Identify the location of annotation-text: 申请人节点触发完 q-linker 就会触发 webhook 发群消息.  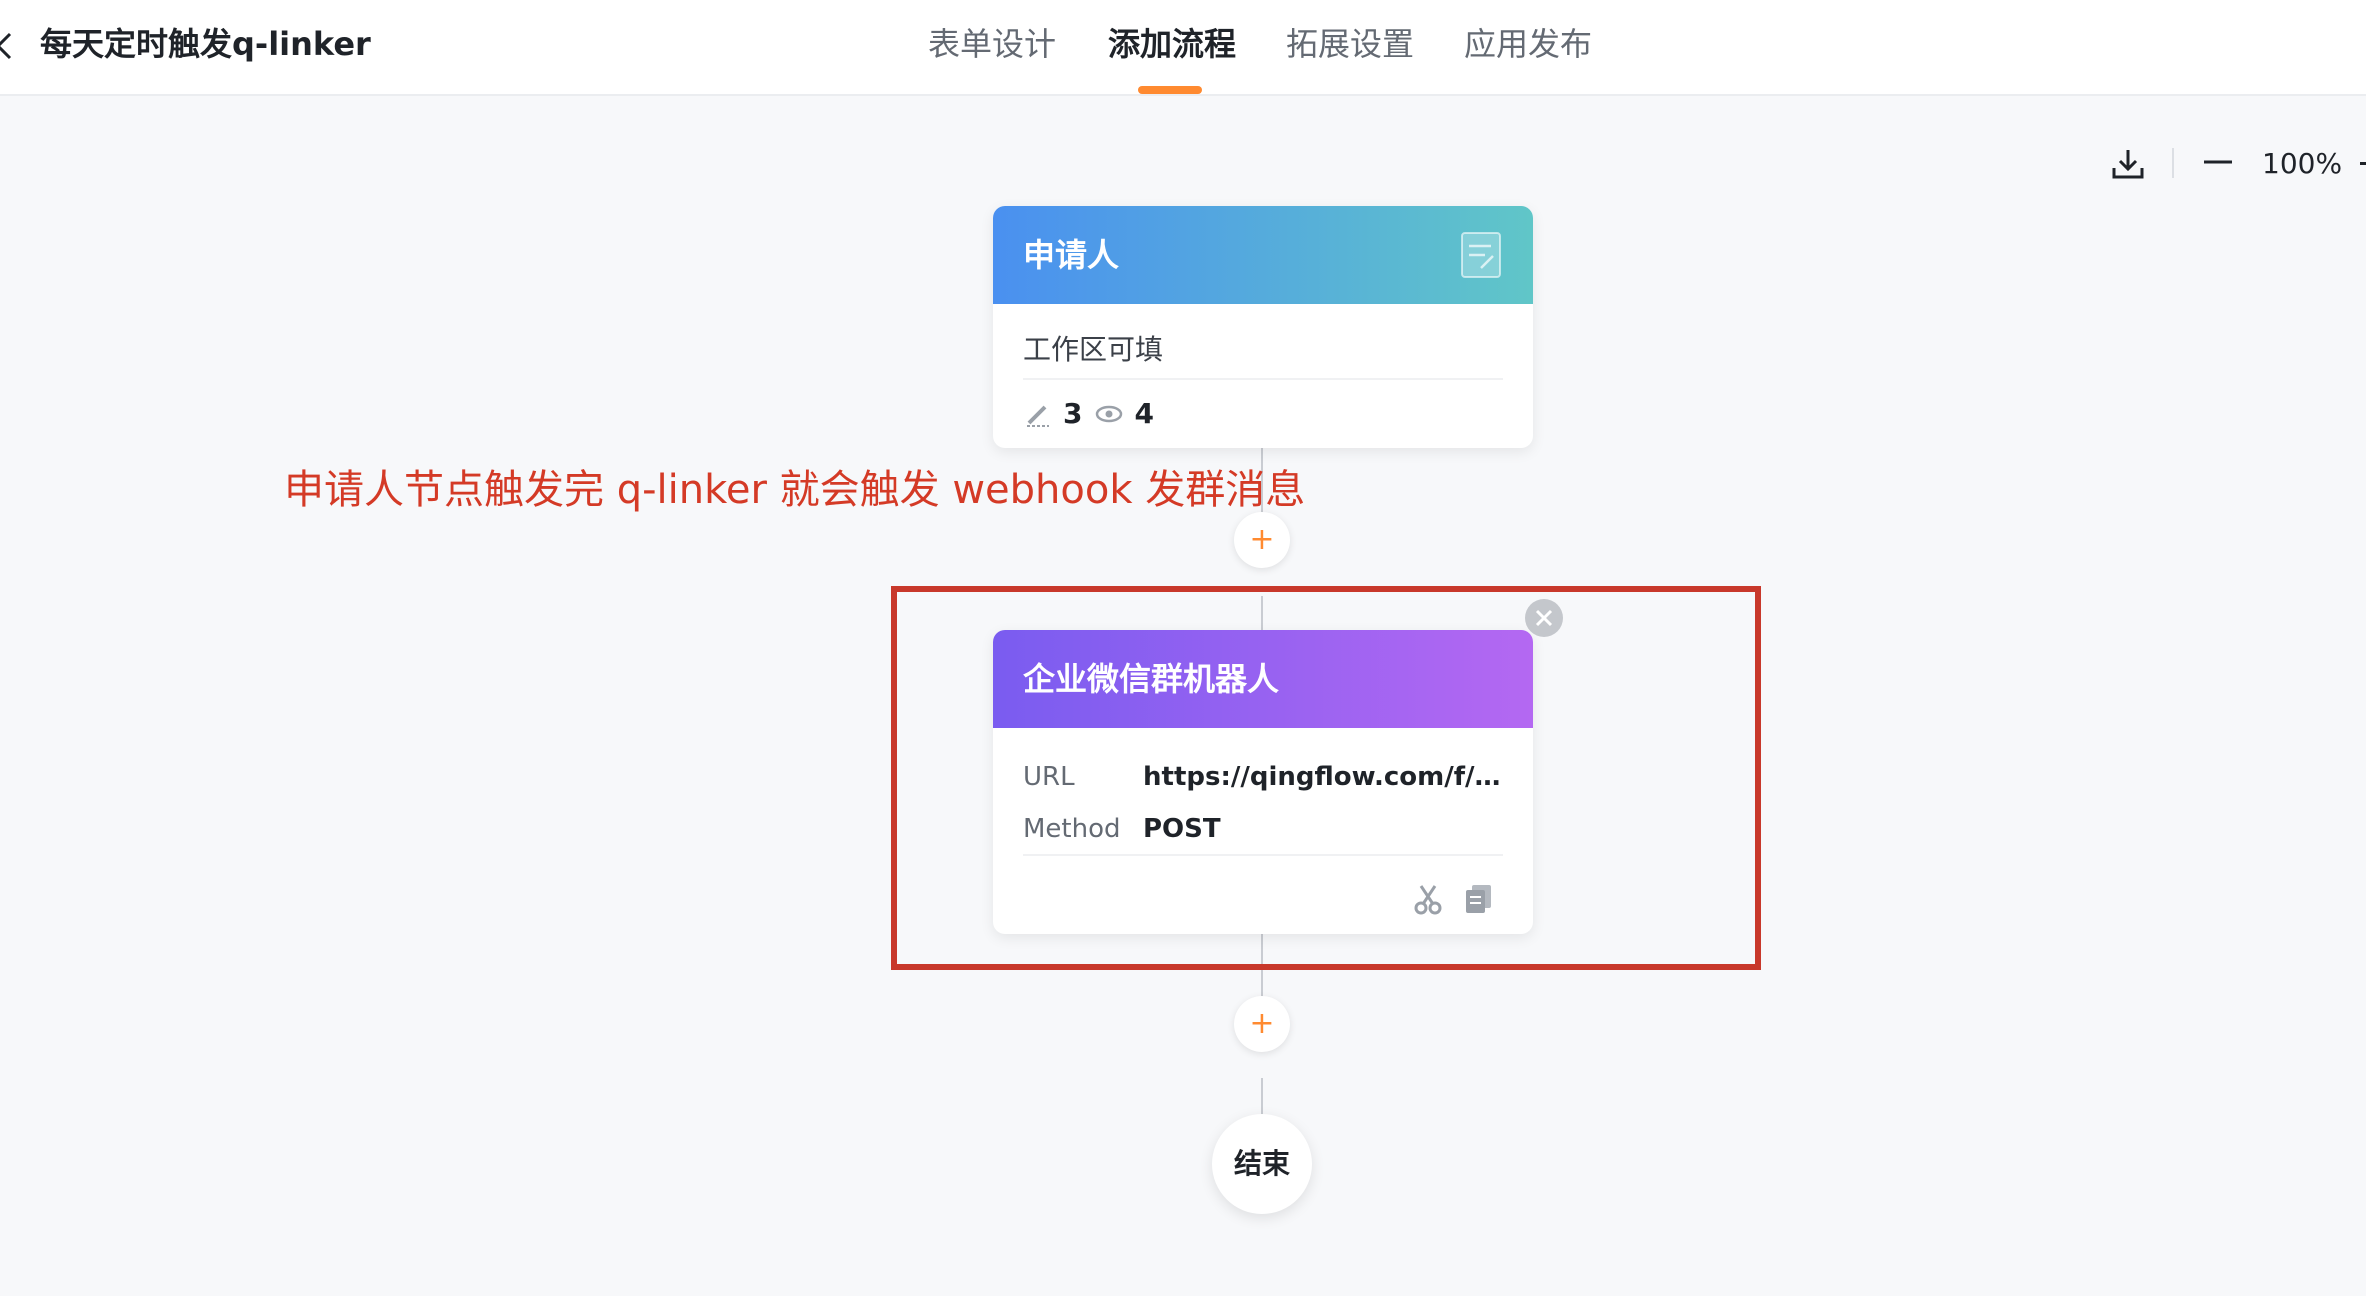
(795, 490).